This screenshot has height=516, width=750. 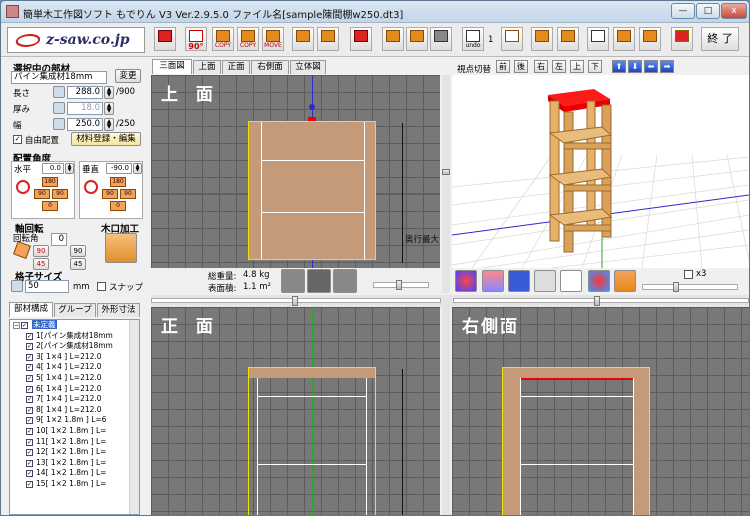 What do you see at coordinates (503, 66) in the screenshot?
I see `view-front-button: 前` at bounding box center [503, 66].